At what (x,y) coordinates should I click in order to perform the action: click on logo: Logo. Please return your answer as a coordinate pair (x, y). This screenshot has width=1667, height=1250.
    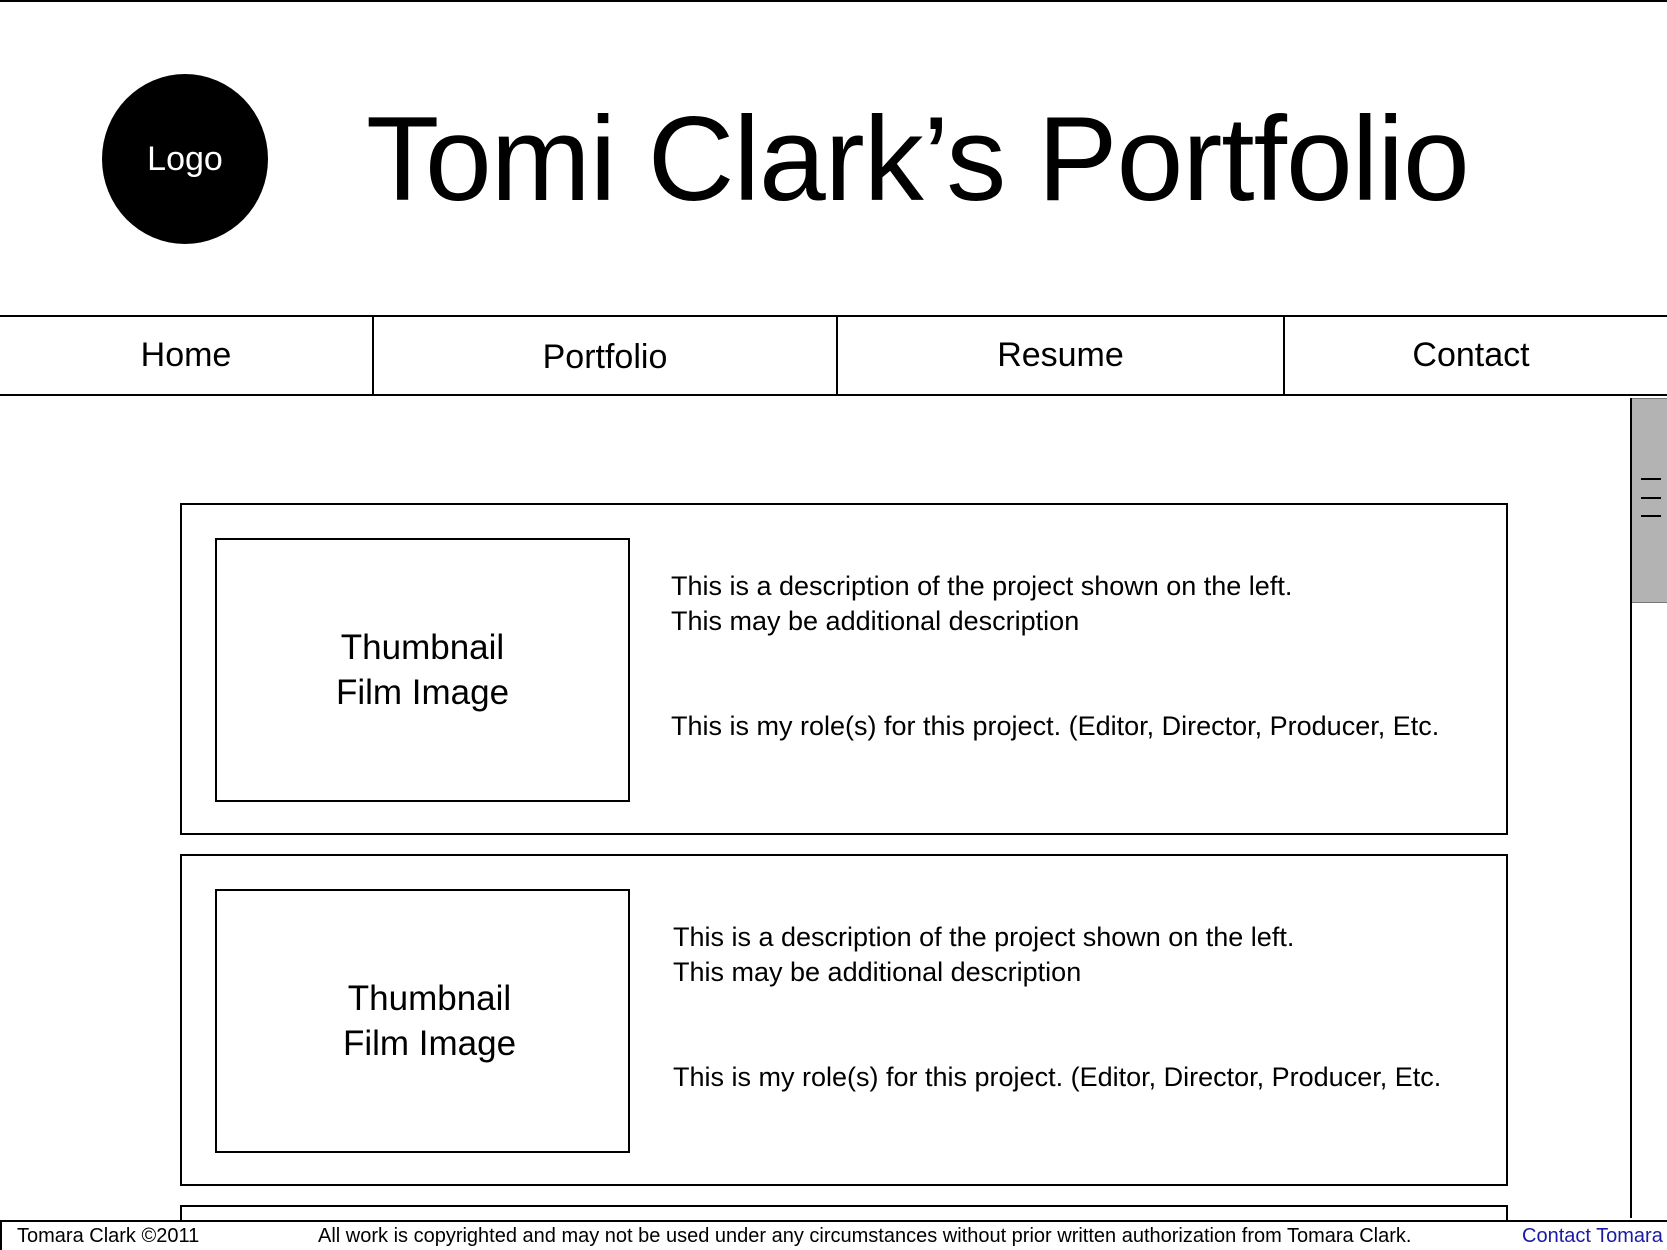
    Looking at the image, I should click on (185, 159).